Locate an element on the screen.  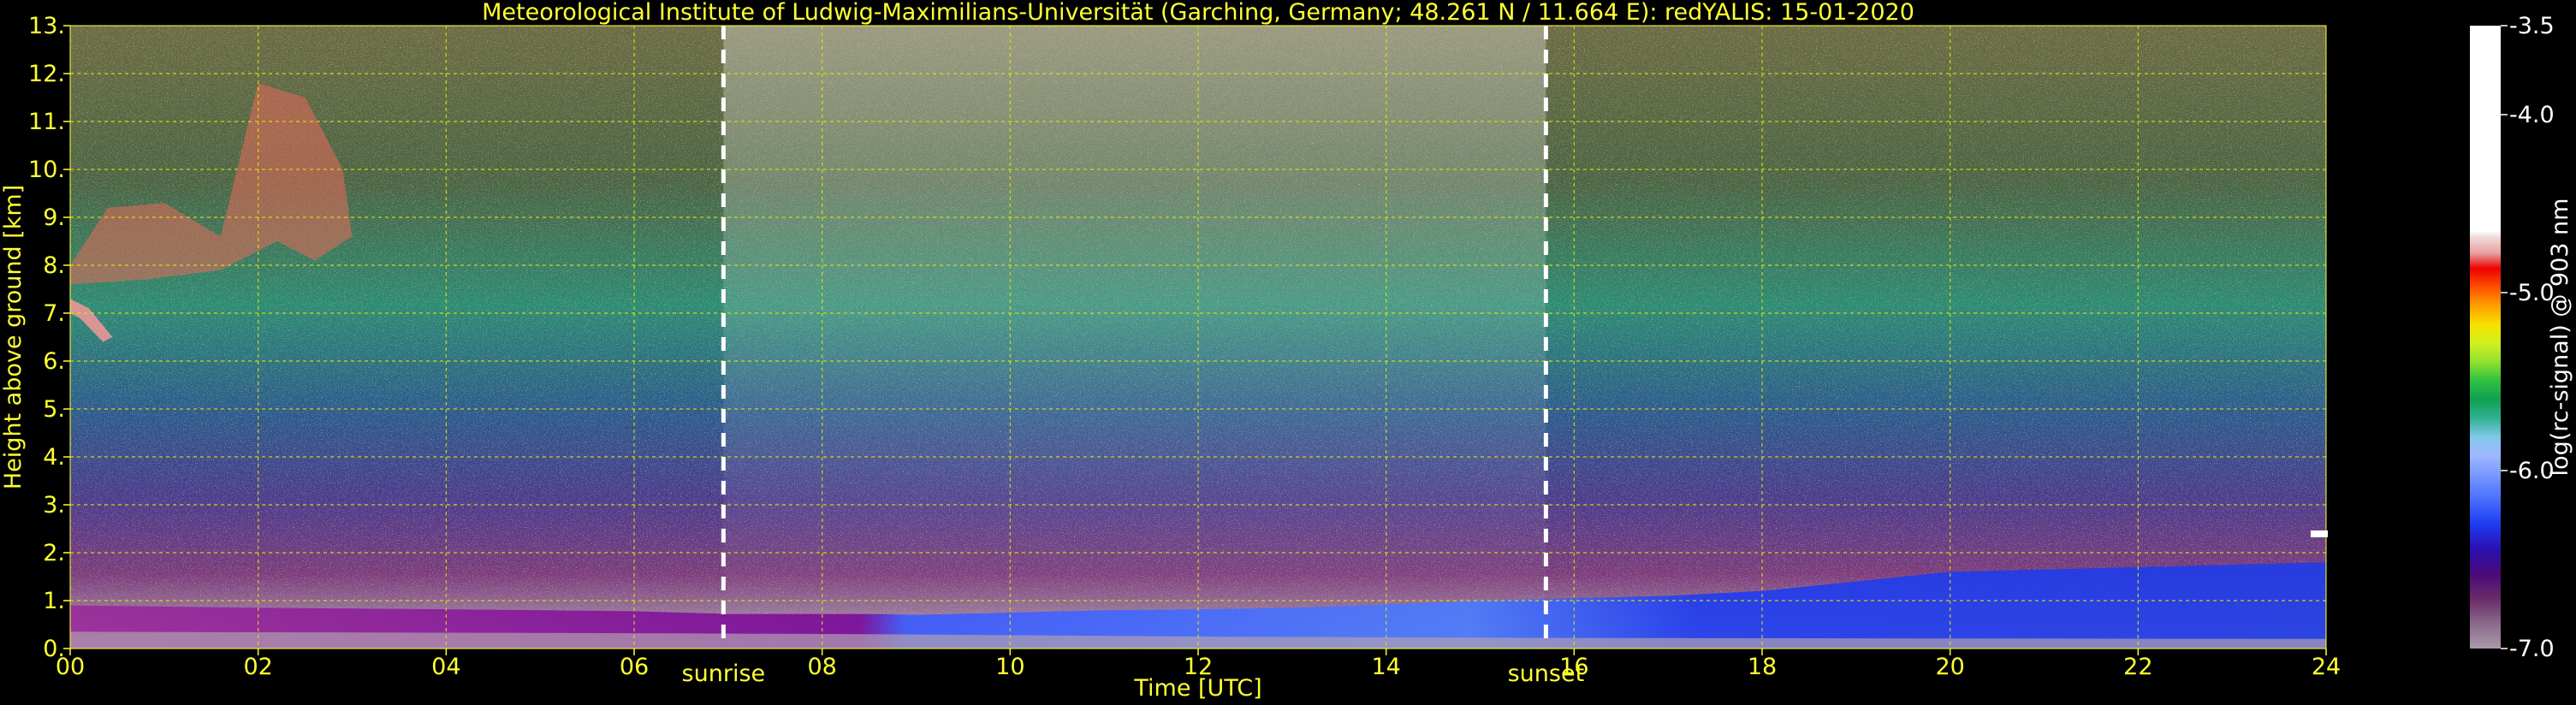
y-tick-label: 10. is located at coordinates (46, 170).